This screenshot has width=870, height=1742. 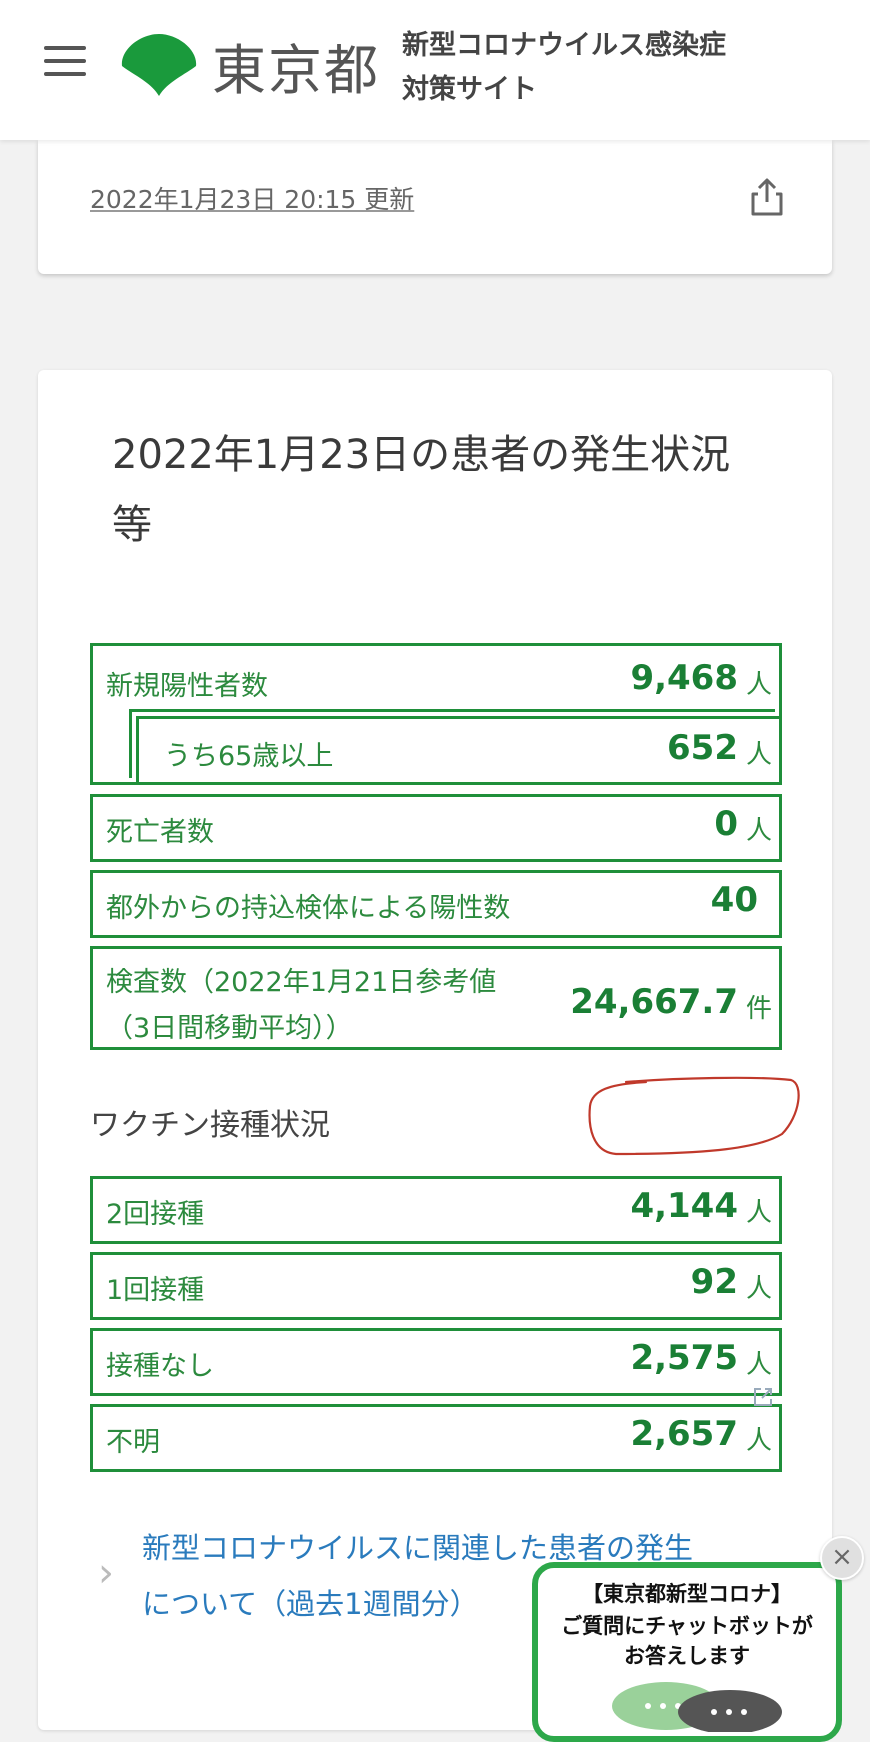 I want to click on vaccine-row-label: 不明, so click(x=133, y=1442).